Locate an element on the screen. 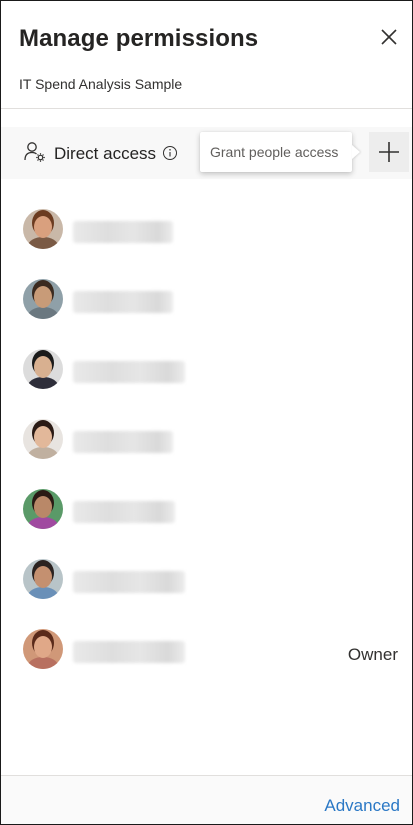 The width and height of the screenshot is (413, 825). close-icon is located at coordinates (389, 37).